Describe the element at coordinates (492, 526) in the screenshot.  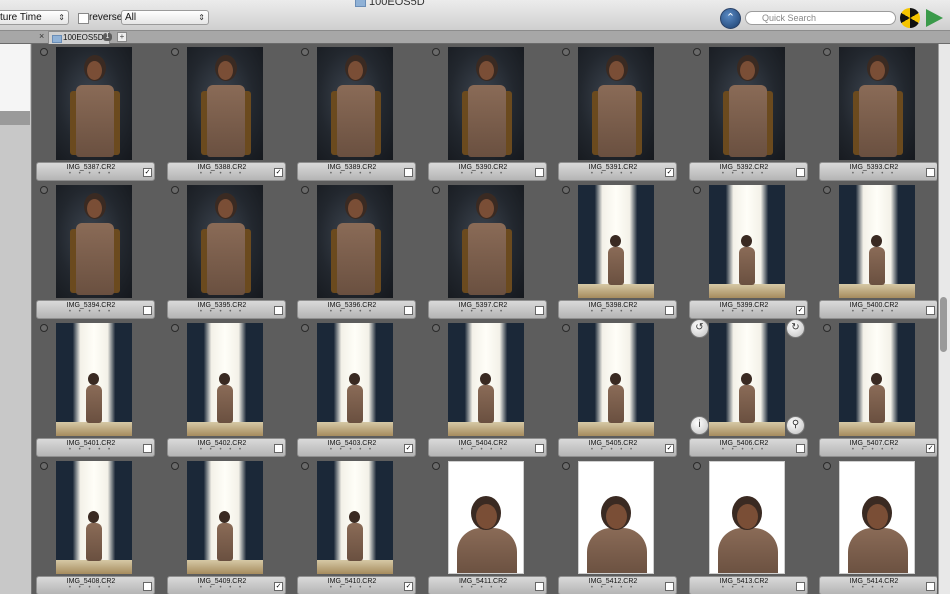
I see `thumbnail-cell: IMG_5411.CR2 • • • • •` at that location.